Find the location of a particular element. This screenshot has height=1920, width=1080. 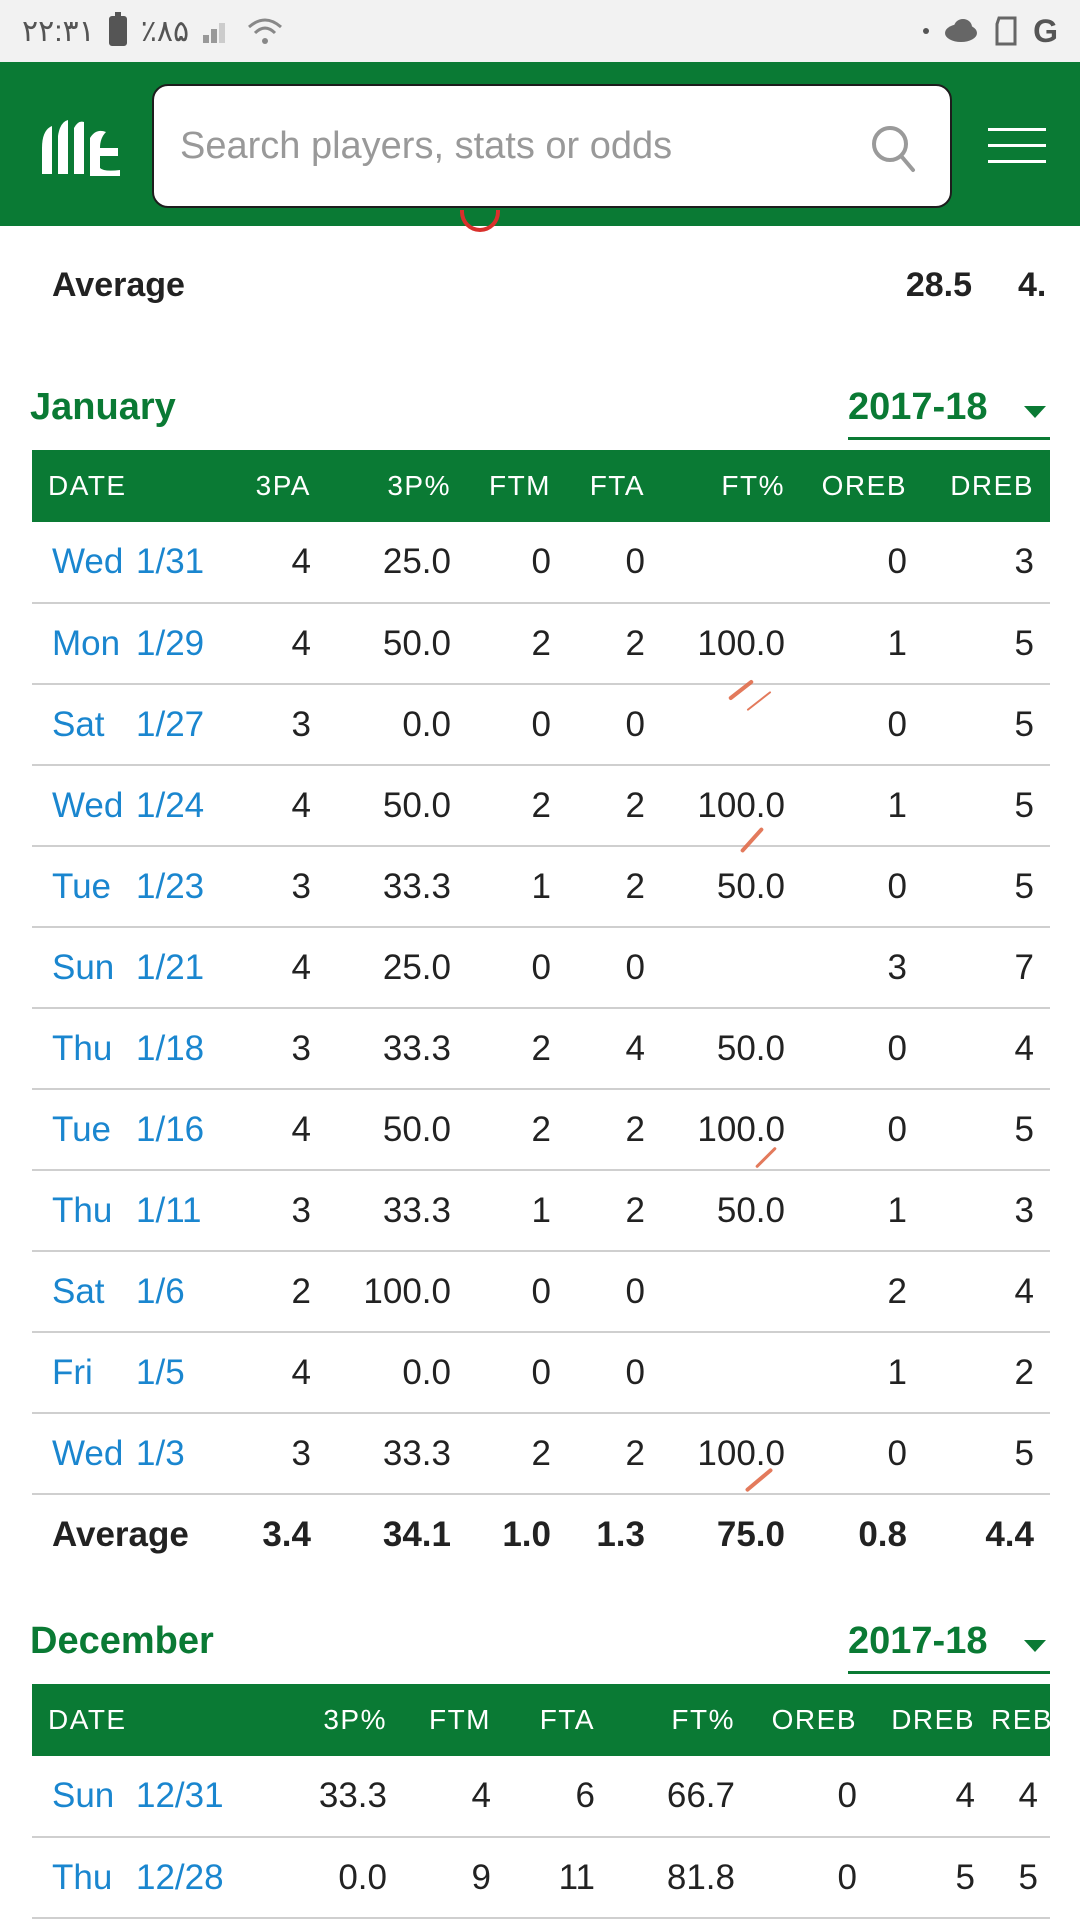

game-date: 1/18 is located at coordinates (170, 1048).